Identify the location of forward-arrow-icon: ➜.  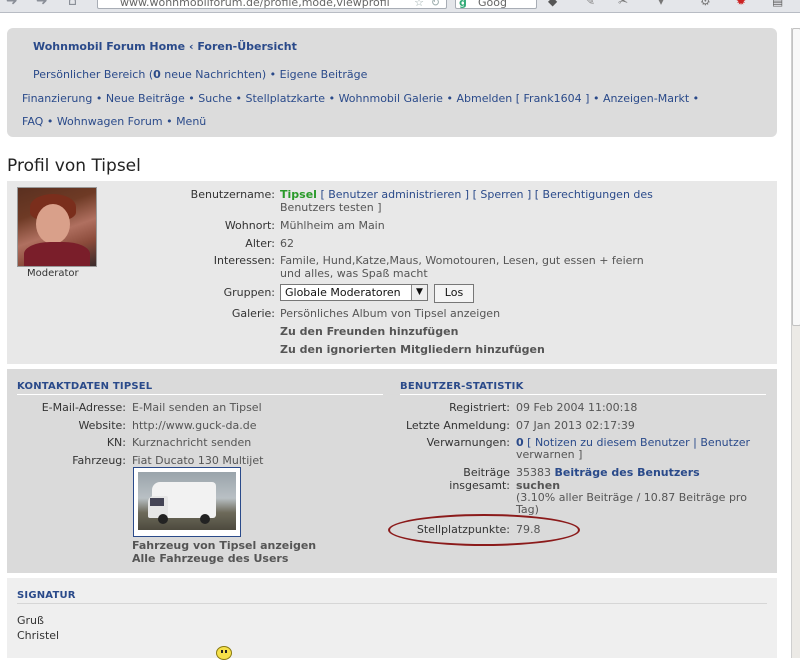
(42, 4).